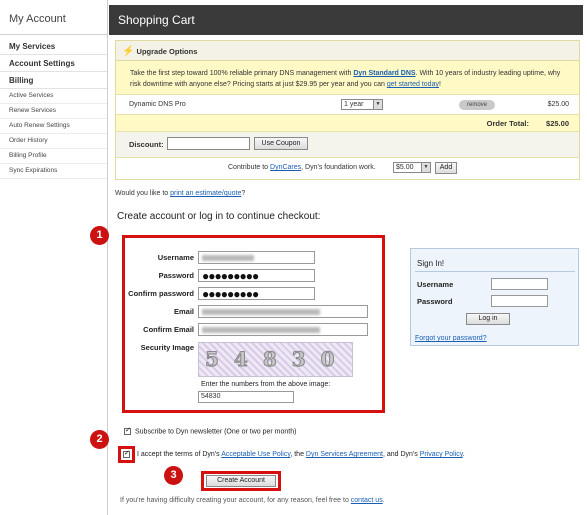 This screenshot has width=587, height=515. What do you see at coordinates (230, 275) in the screenshot?
I see `password-dots: ●●●●●●●●●` at bounding box center [230, 275].